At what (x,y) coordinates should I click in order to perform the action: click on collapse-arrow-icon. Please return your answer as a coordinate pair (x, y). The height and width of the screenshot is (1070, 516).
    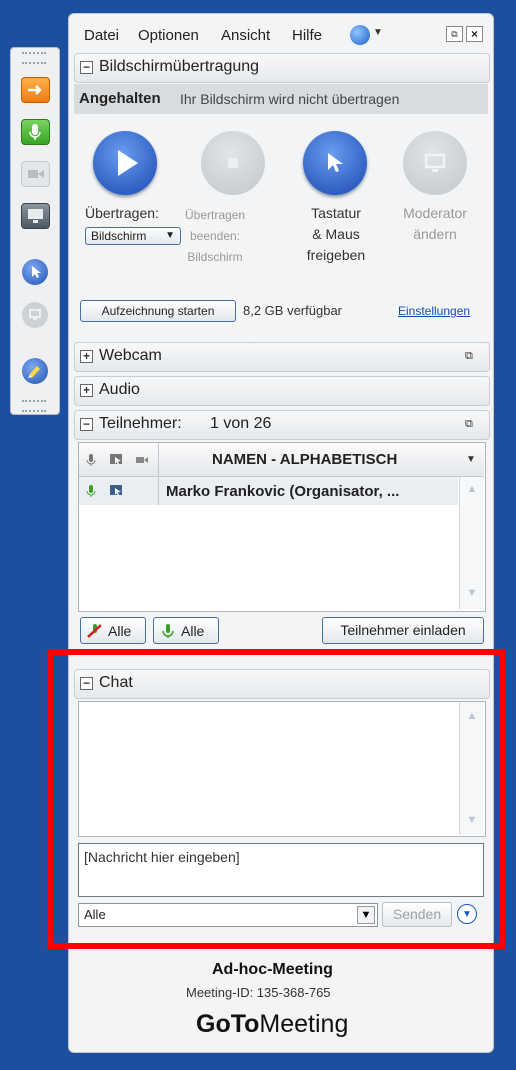
    Looking at the image, I should click on (35, 90).